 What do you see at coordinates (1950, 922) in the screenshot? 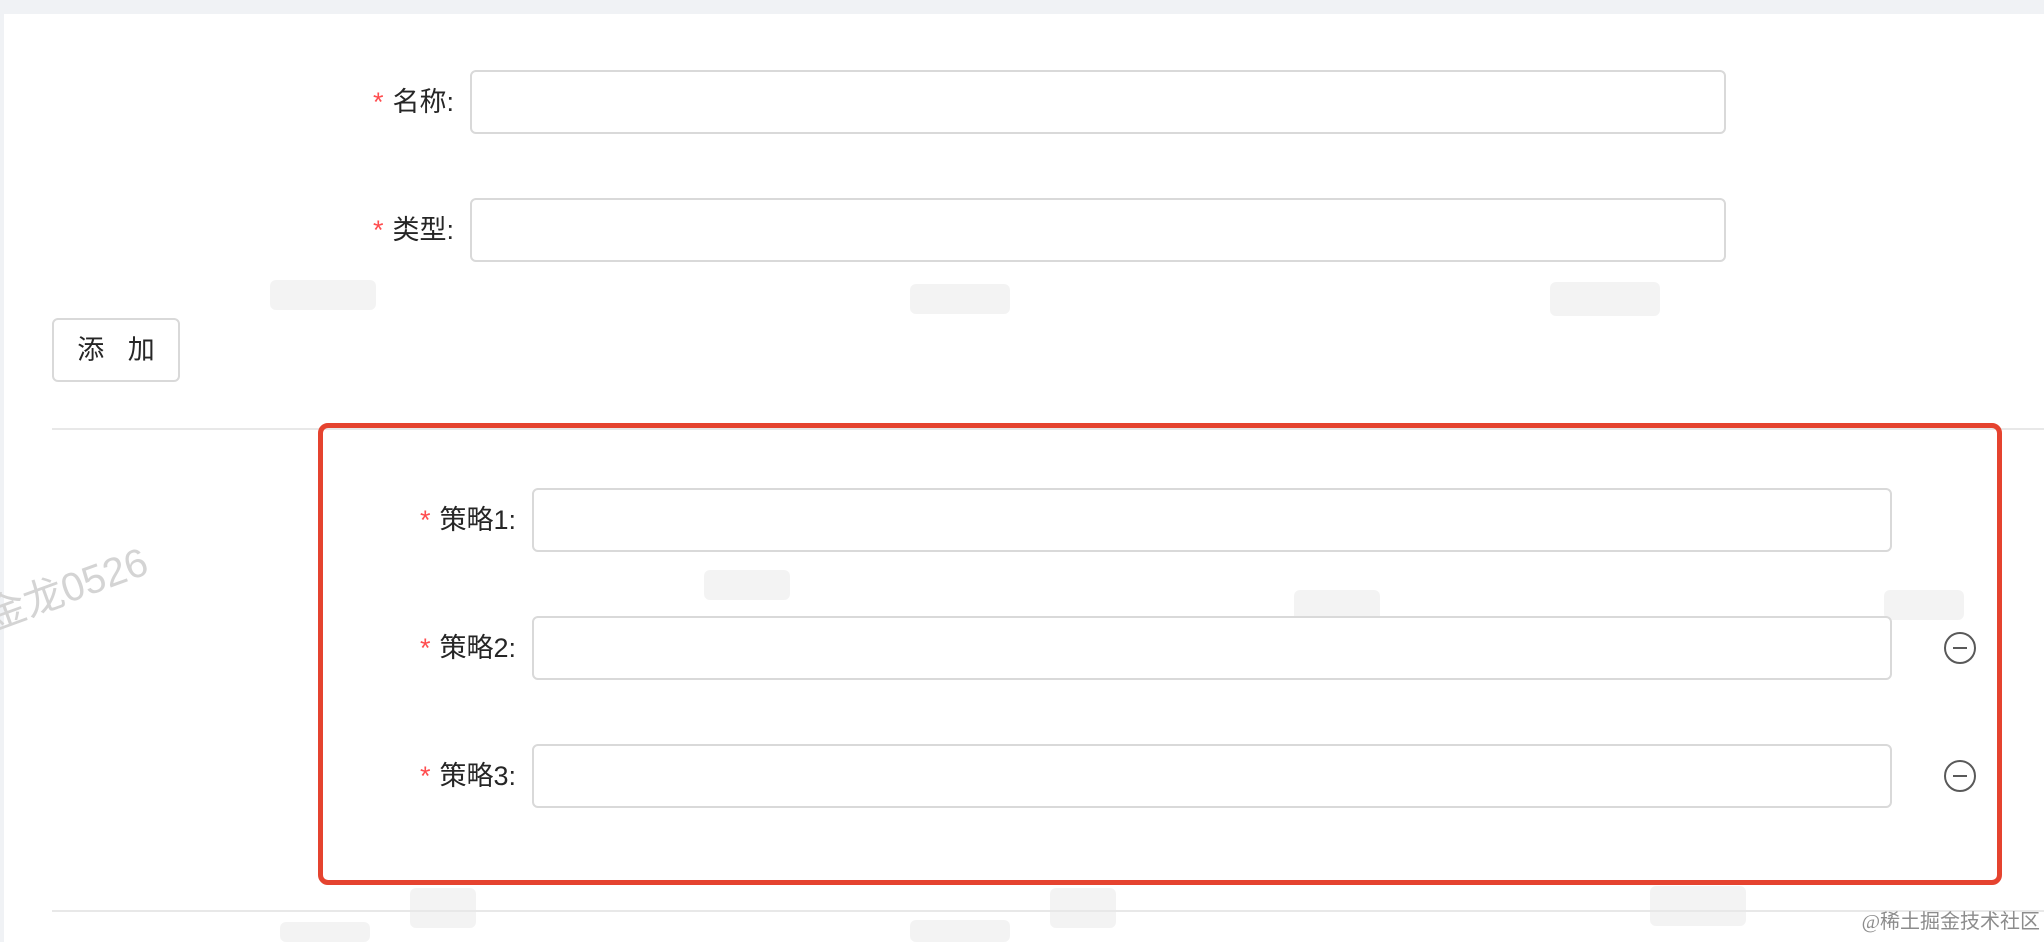
I see `source-credit: @稀土掘金技术社区` at bounding box center [1950, 922].